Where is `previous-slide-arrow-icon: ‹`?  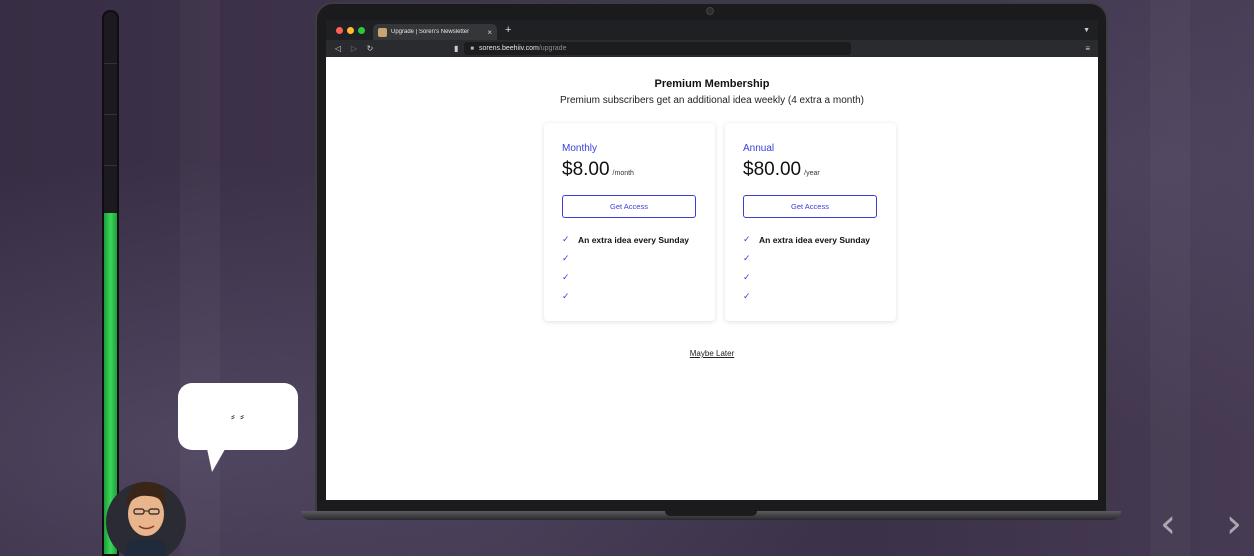 previous-slide-arrow-icon: ‹ is located at coordinates (1168, 524).